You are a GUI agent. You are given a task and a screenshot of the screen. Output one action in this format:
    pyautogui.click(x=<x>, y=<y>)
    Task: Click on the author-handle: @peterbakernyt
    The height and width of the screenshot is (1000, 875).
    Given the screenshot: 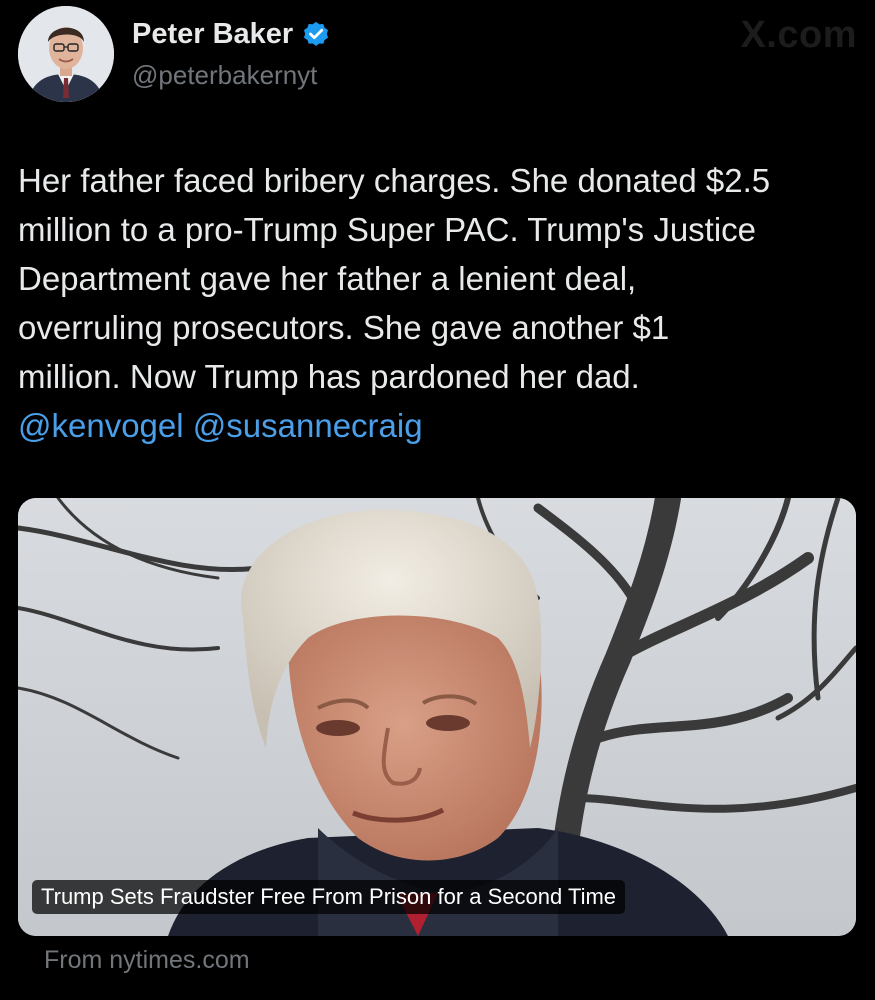 What is the action you would take?
    pyautogui.click(x=224, y=75)
    